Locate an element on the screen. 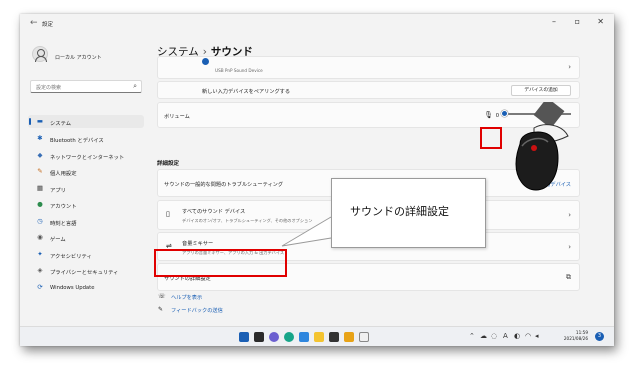 The width and height of the screenshot is (638, 386). sidebar-item-label: アカウント is located at coordinates (63, 207).